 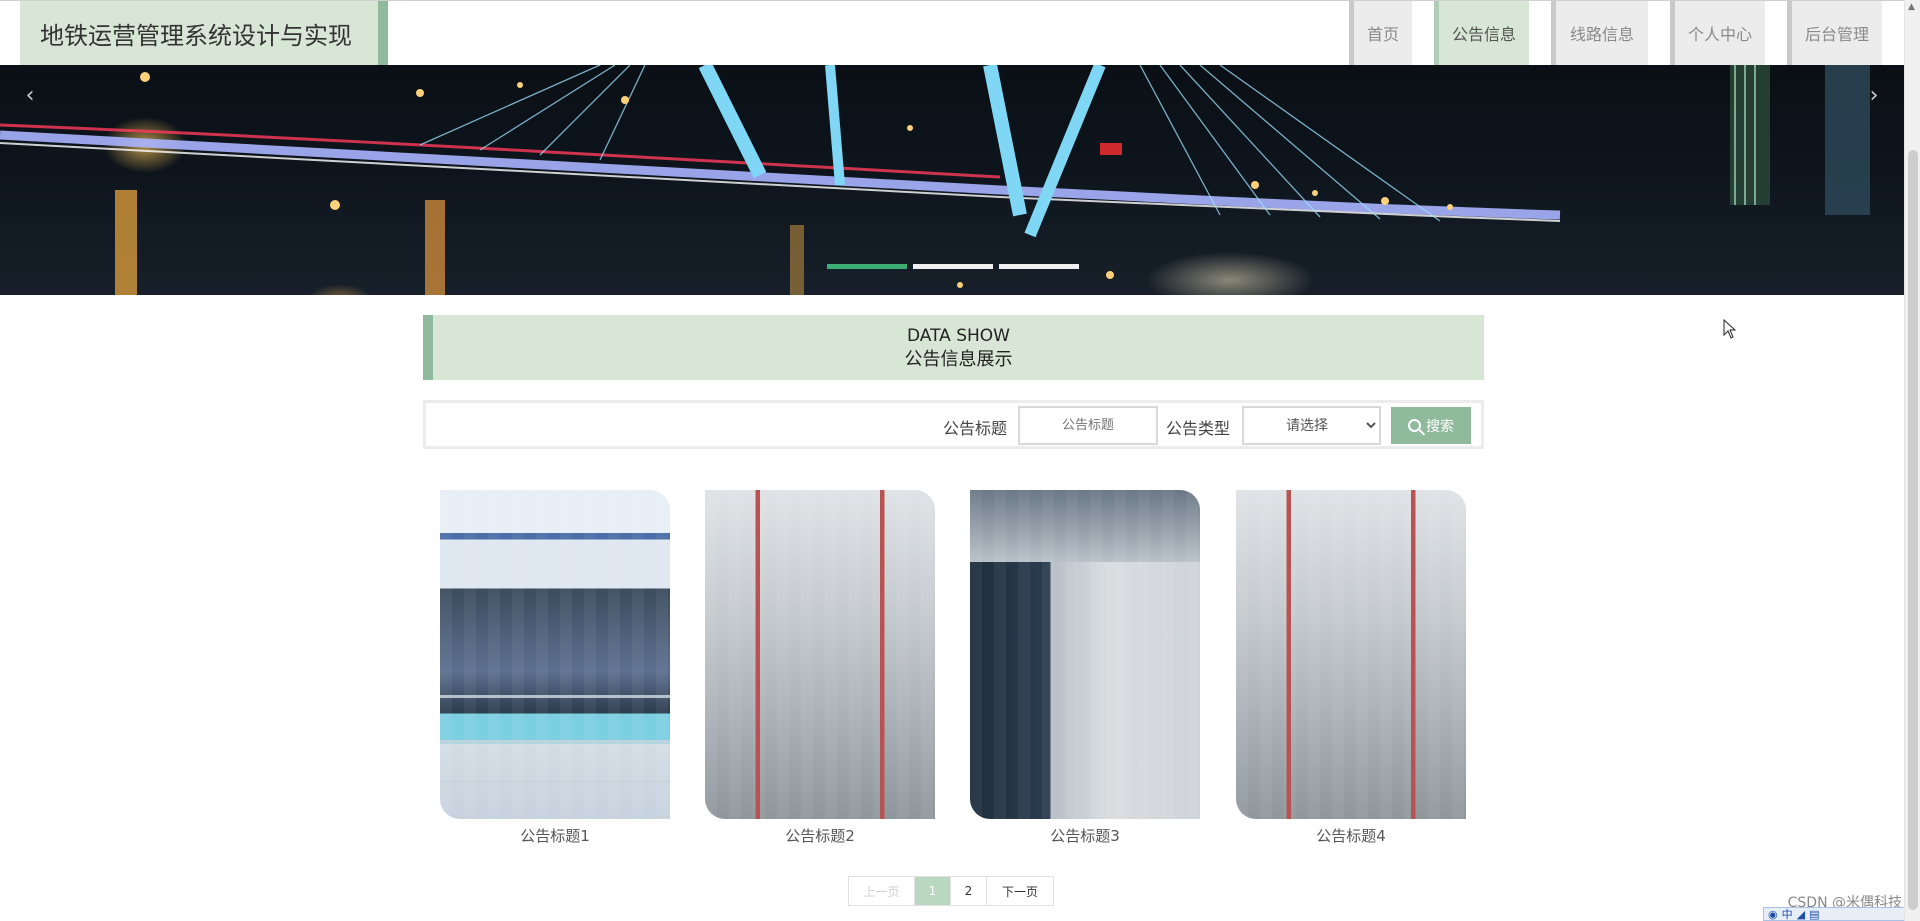 I want to click on main-nav: 首页 公告信息 线路信息 个人中心 后台管理, so click(x=1604, y=33).